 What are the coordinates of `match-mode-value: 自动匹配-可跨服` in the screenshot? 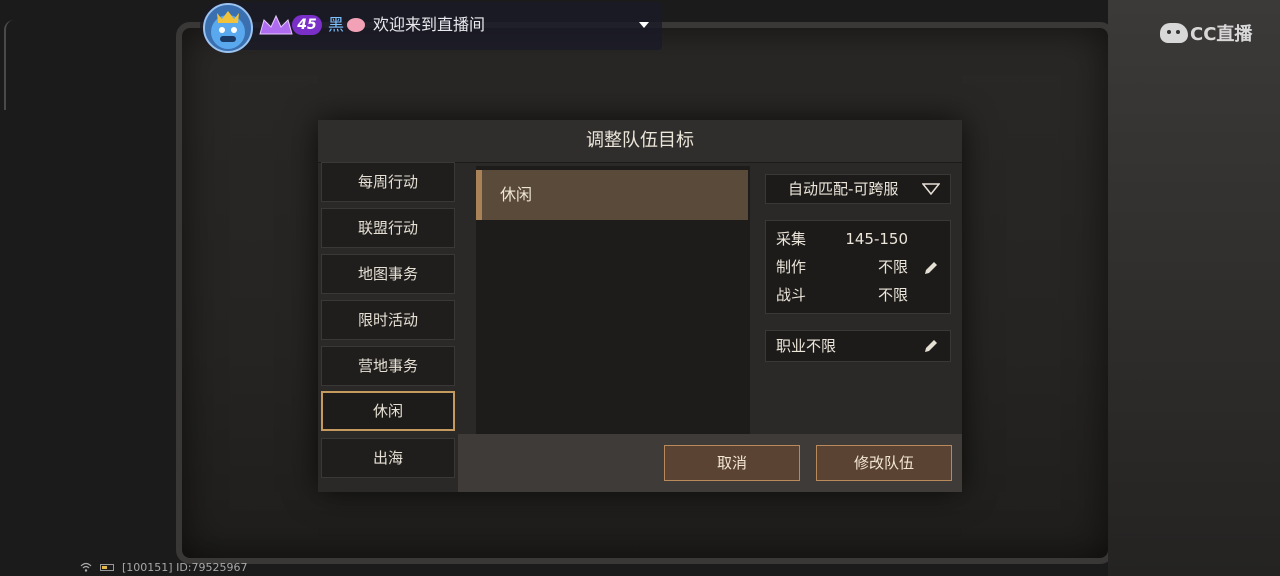 It's located at (843, 189).